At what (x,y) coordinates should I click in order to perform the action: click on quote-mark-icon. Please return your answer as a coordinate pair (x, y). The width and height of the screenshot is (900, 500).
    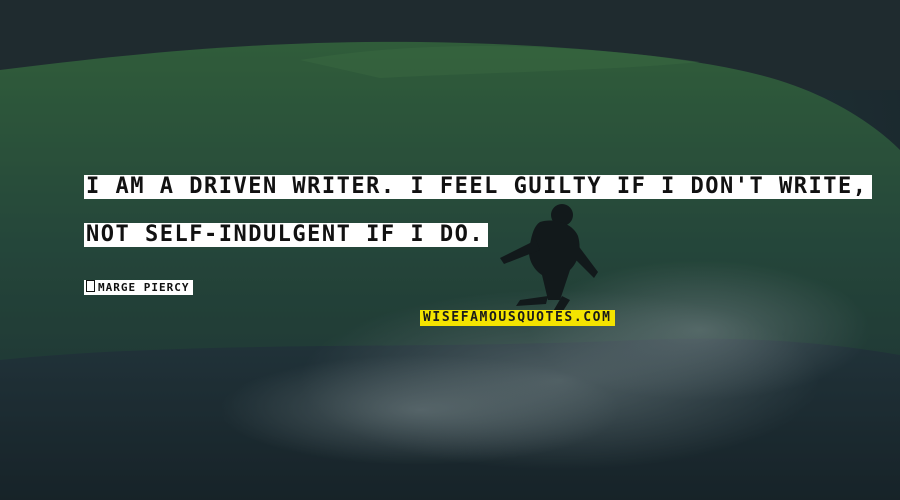
    Looking at the image, I should click on (90, 286).